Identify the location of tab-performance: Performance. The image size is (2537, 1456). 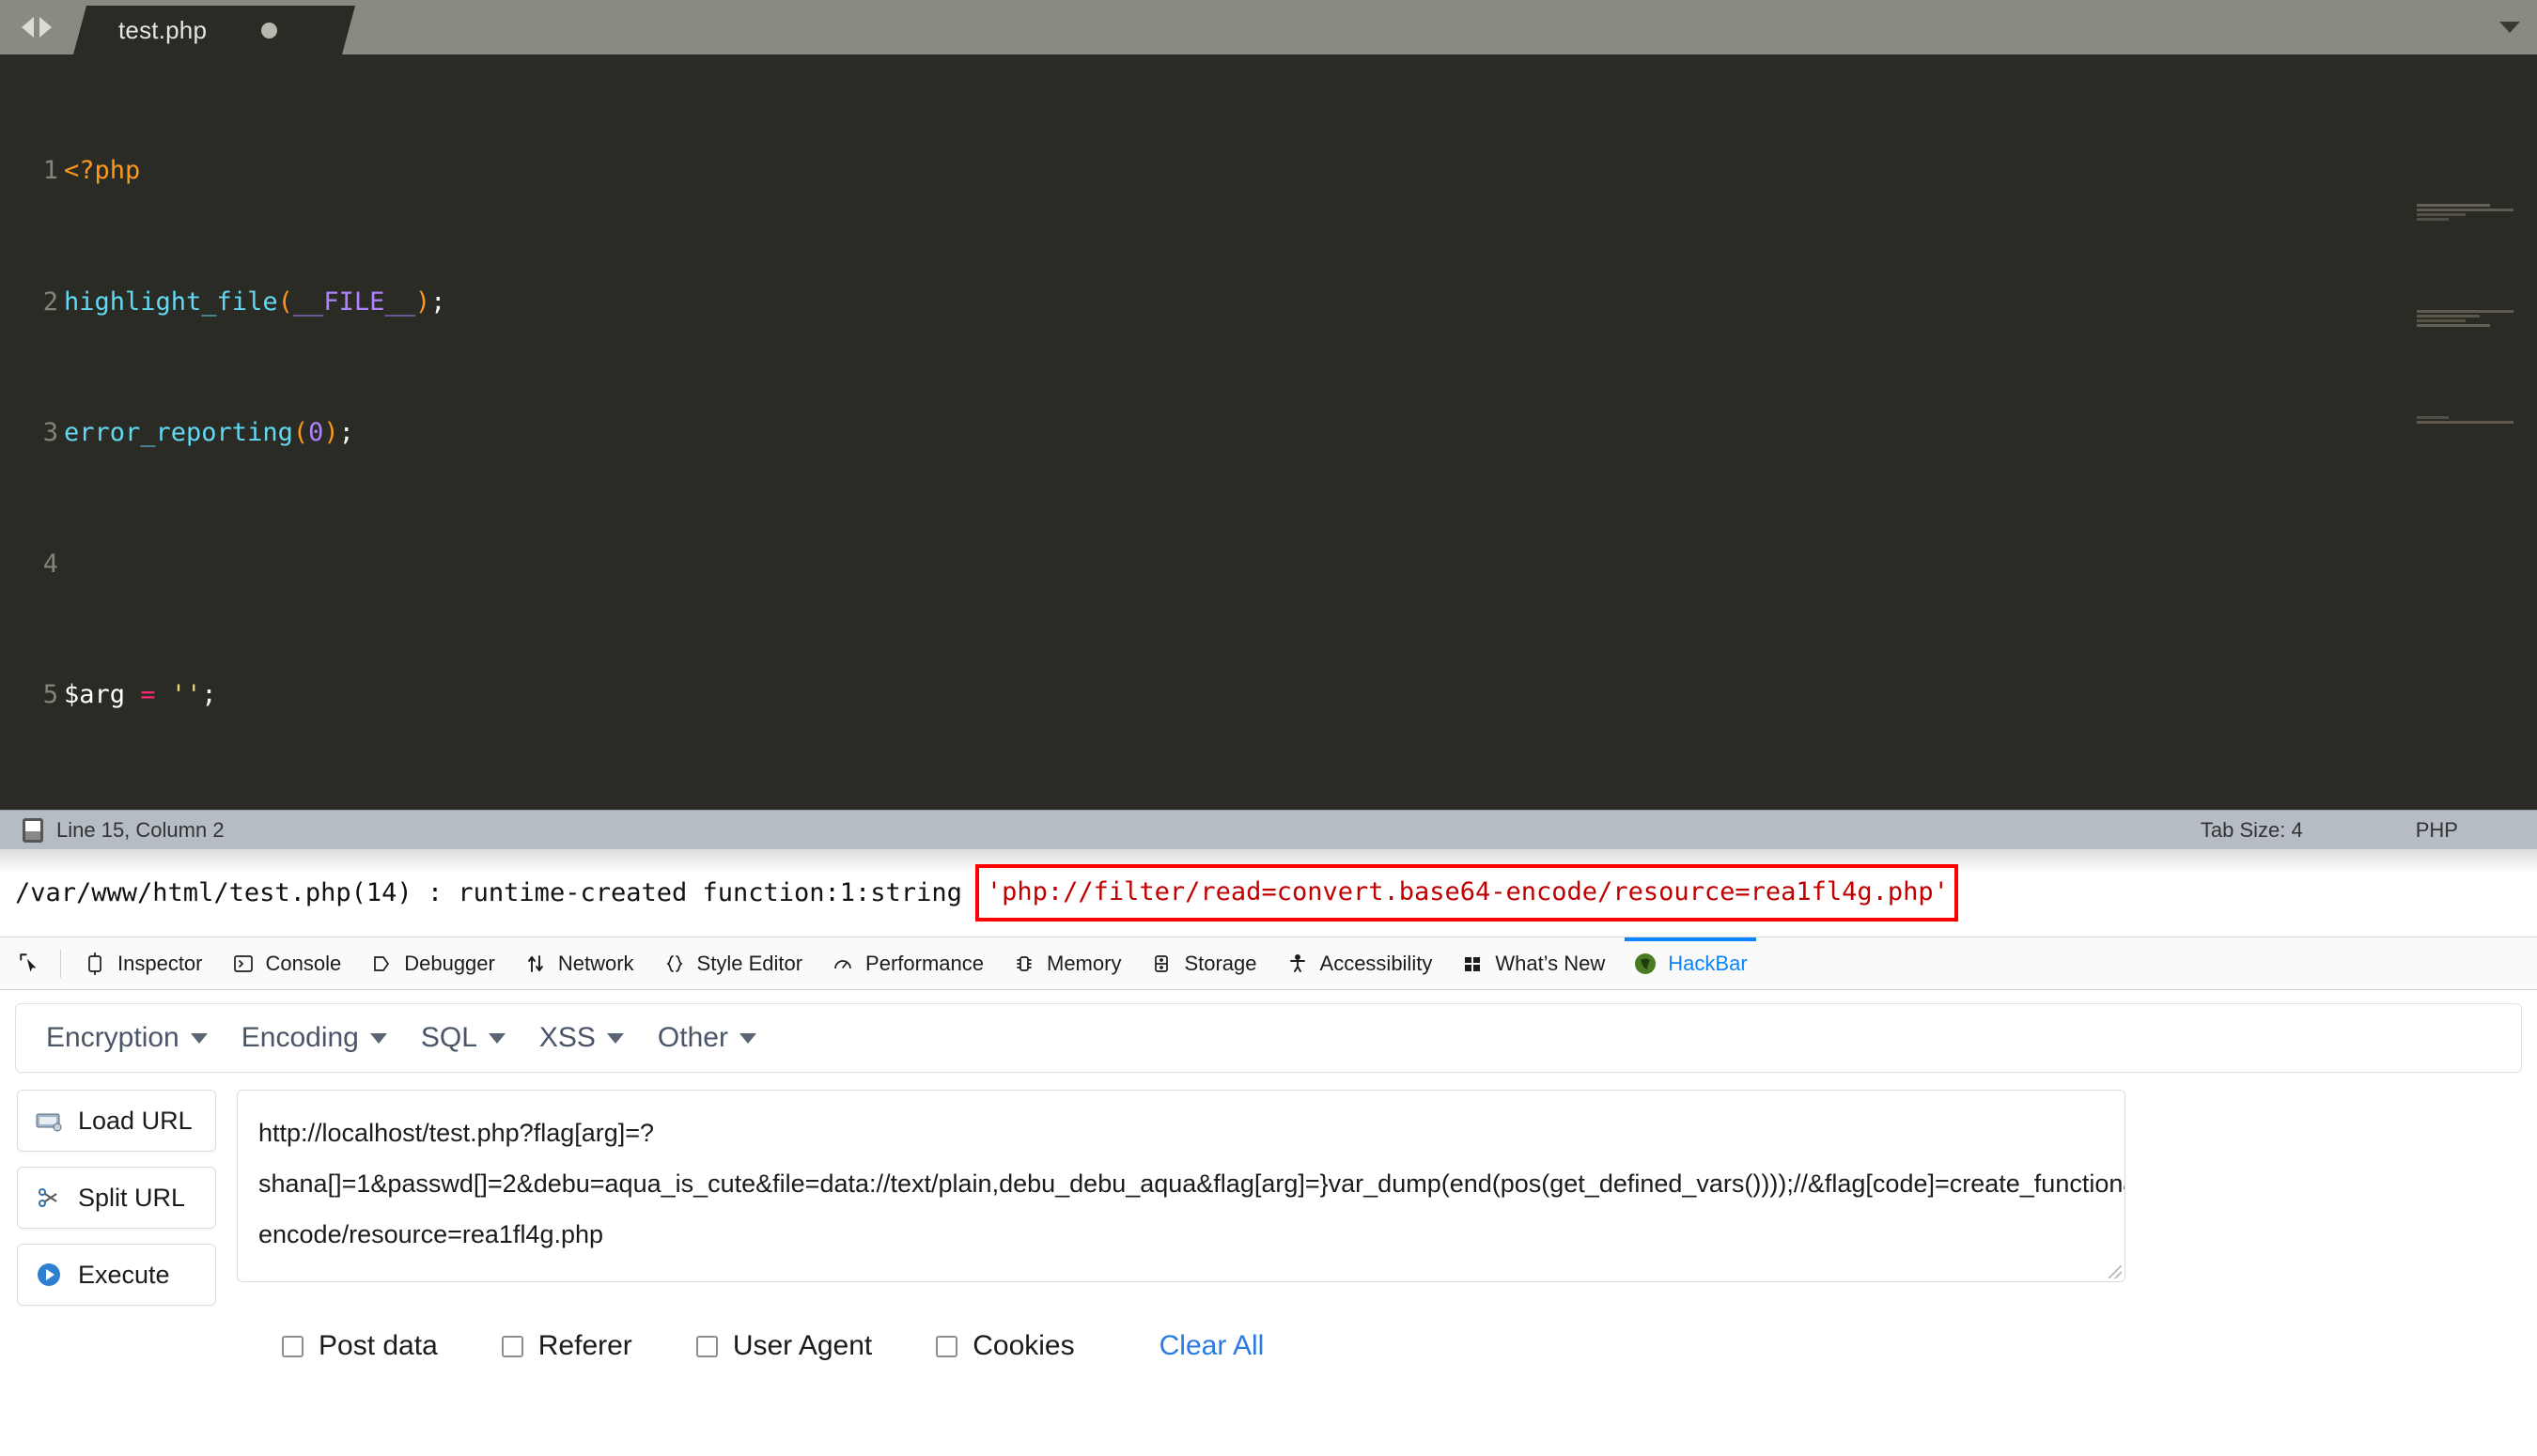
(907, 963).